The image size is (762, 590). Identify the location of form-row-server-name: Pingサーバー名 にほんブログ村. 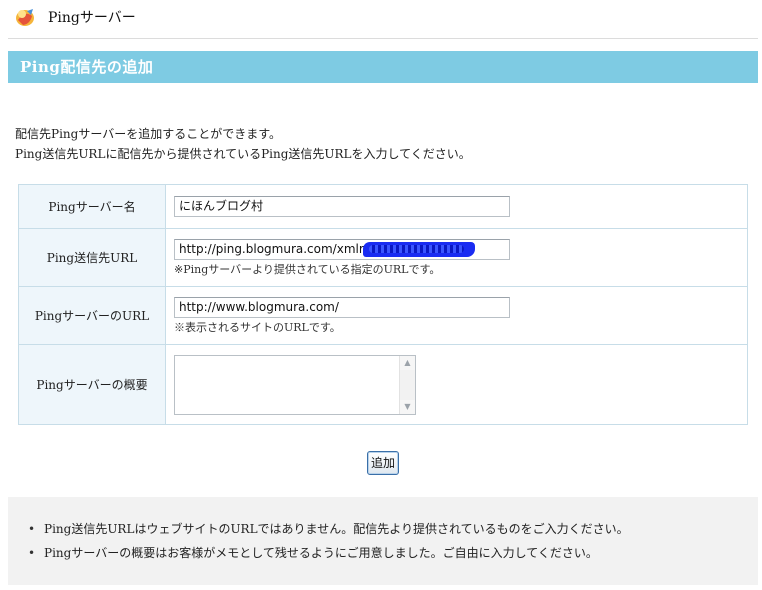
(383, 206).